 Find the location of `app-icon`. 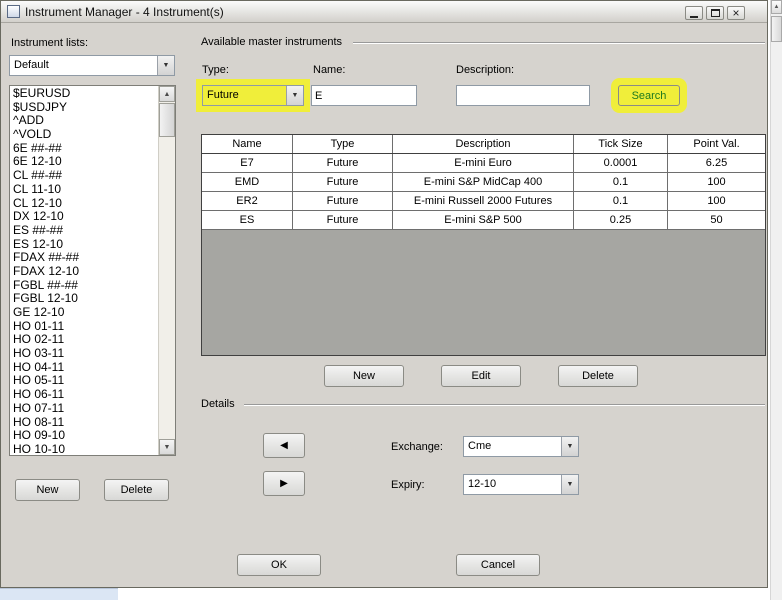

app-icon is located at coordinates (13, 11).